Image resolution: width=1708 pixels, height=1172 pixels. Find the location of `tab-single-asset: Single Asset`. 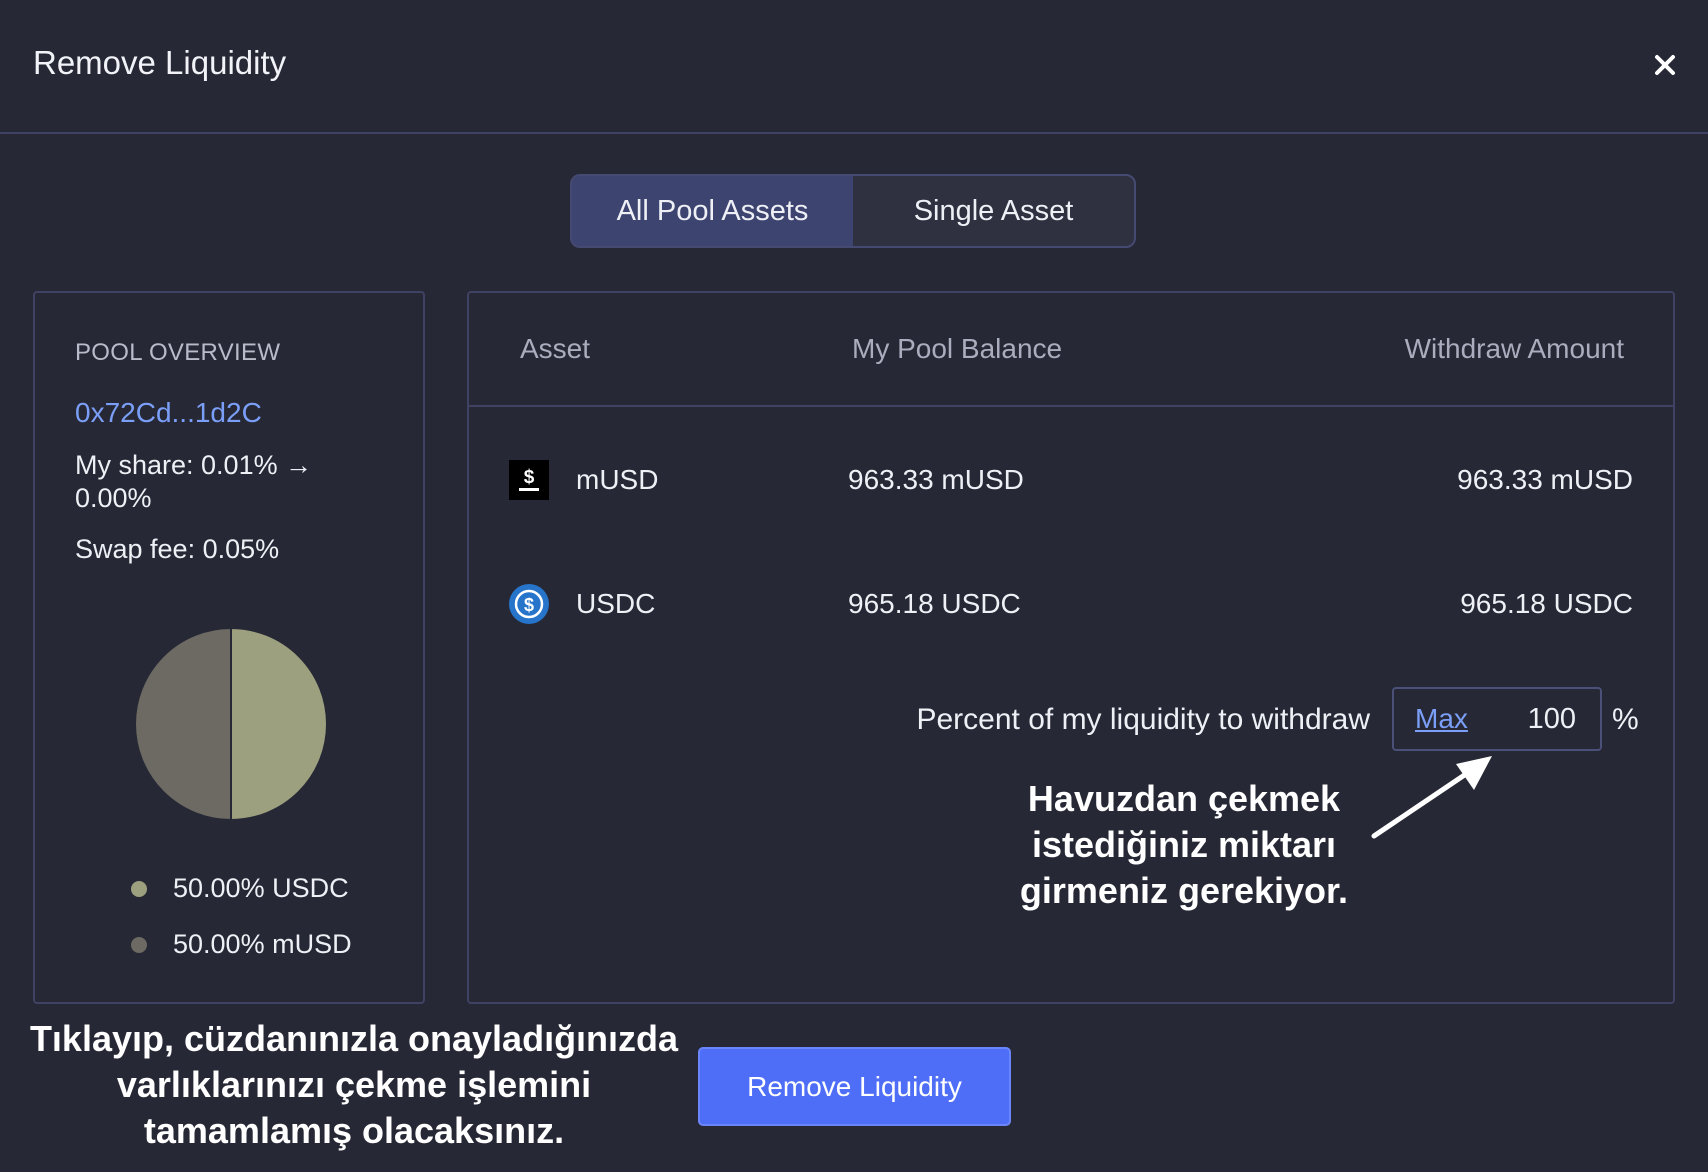

tab-single-asset: Single Asset is located at coordinates (993, 211).